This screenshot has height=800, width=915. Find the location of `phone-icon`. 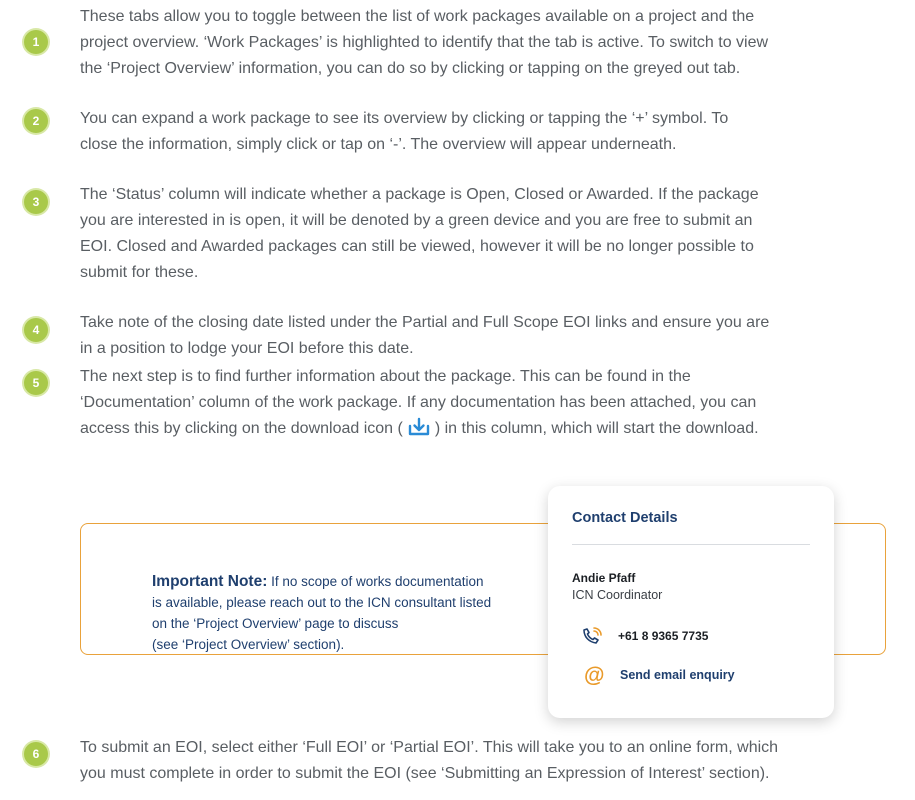

phone-icon is located at coordinates (592, 638).